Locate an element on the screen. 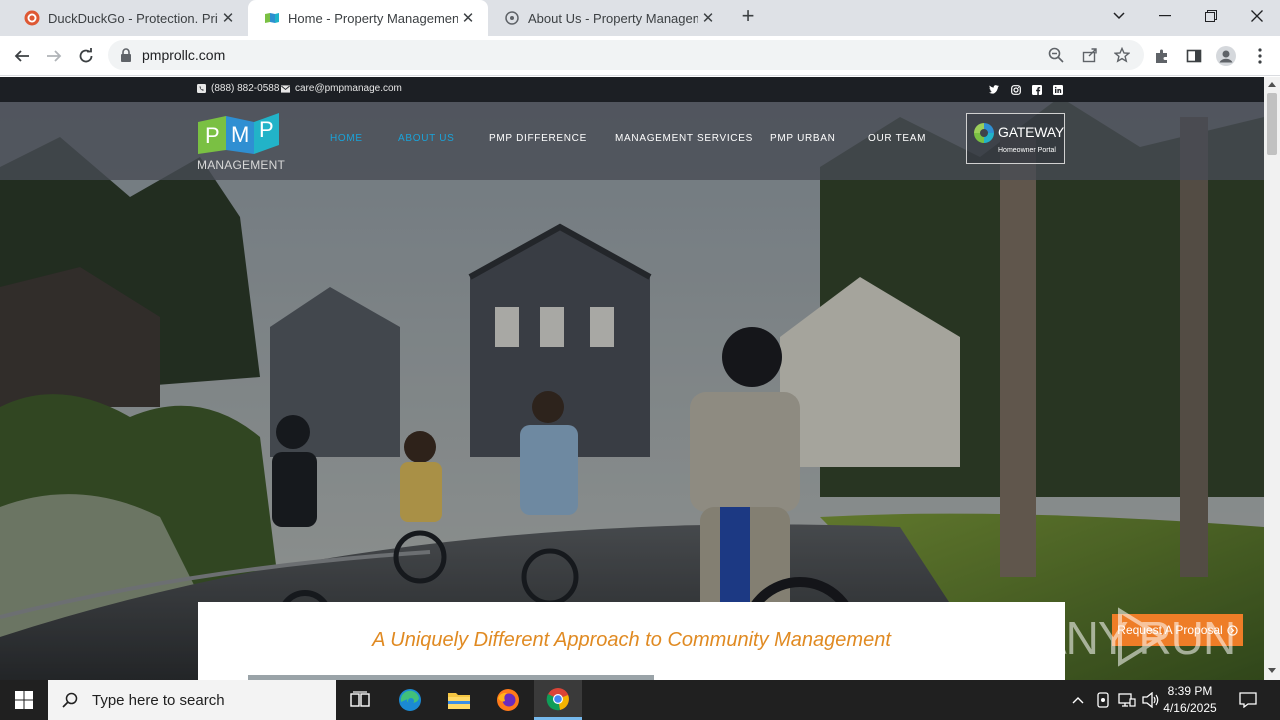  nav-home: HOME is located at coordinates (346, 138).